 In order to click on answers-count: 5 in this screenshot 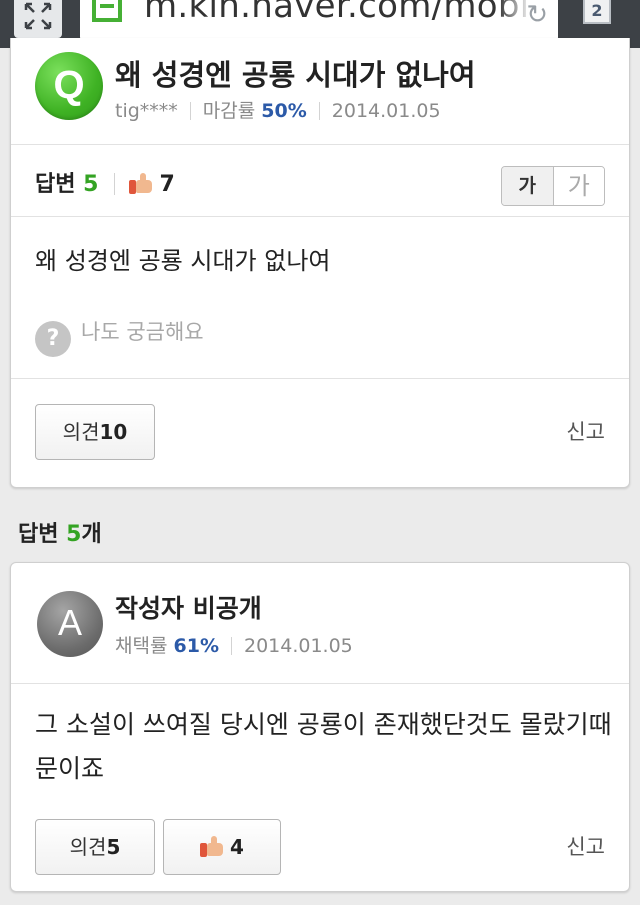, I will do `click(91, 184)`.